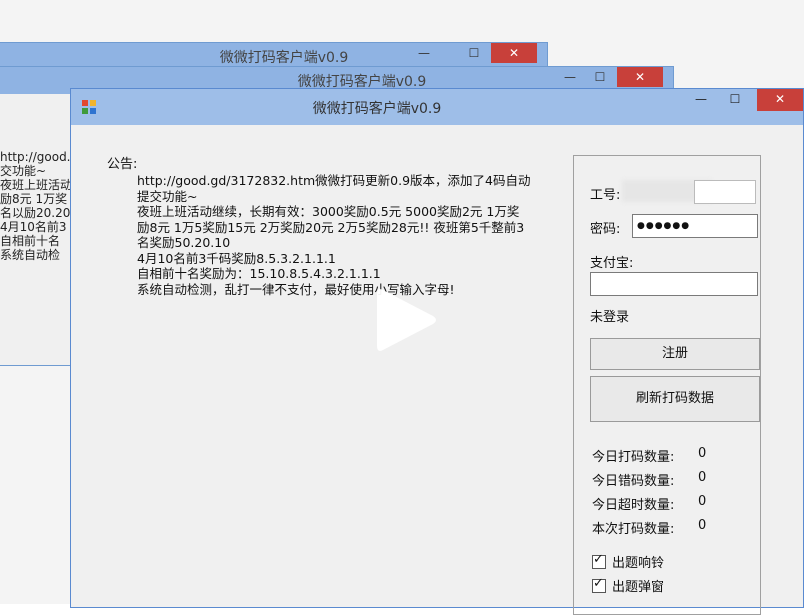  I want to click on notice-line: 4月10名前3千码奖励8.5.3.2.1.1.1, so click(236, 258).